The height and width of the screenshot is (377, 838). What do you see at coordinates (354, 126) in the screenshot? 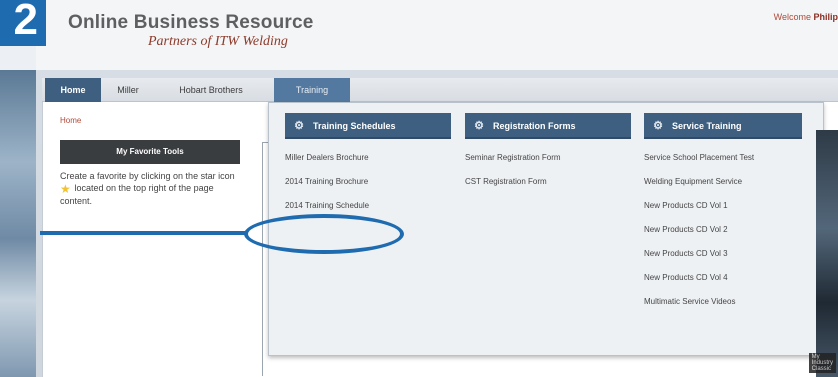
I see `column-heading-label: Training Schedules` at bounding box center [354, 126].